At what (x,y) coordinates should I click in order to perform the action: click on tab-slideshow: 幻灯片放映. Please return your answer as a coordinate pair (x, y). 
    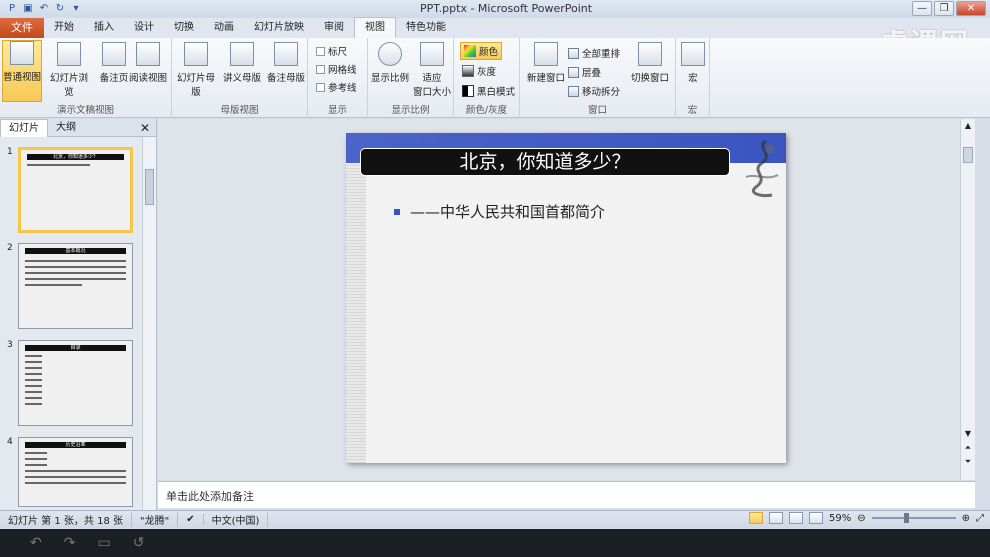
    Looking at the image, I should click on (279, 28).